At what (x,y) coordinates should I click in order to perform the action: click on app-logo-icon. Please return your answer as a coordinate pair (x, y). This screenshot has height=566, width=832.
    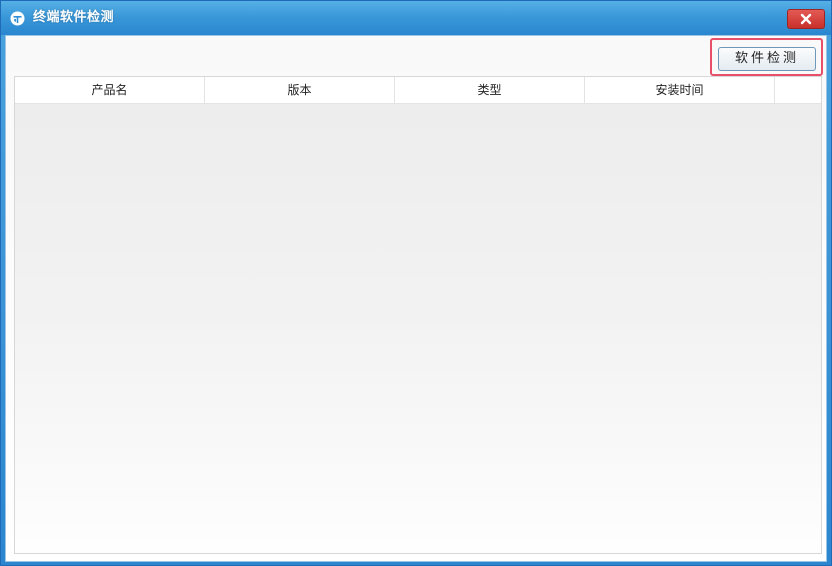
    Looking at the image, I should click on (17, 18).